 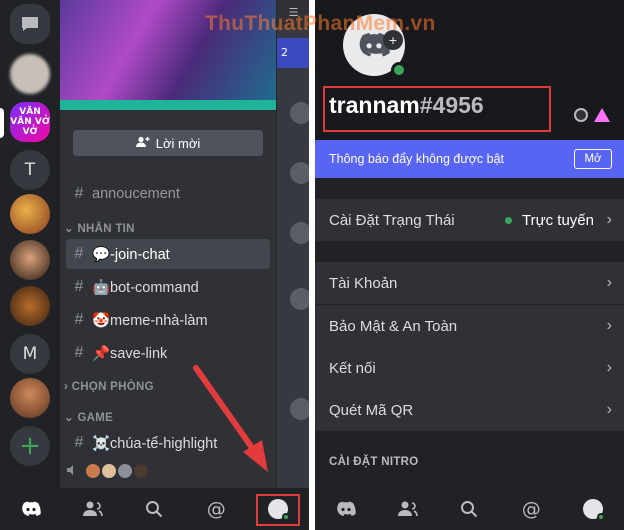 What do you see at coordinates (2, 123) in the screenshot?
I see `active-server-indicator` at bounding box center [2, 123].